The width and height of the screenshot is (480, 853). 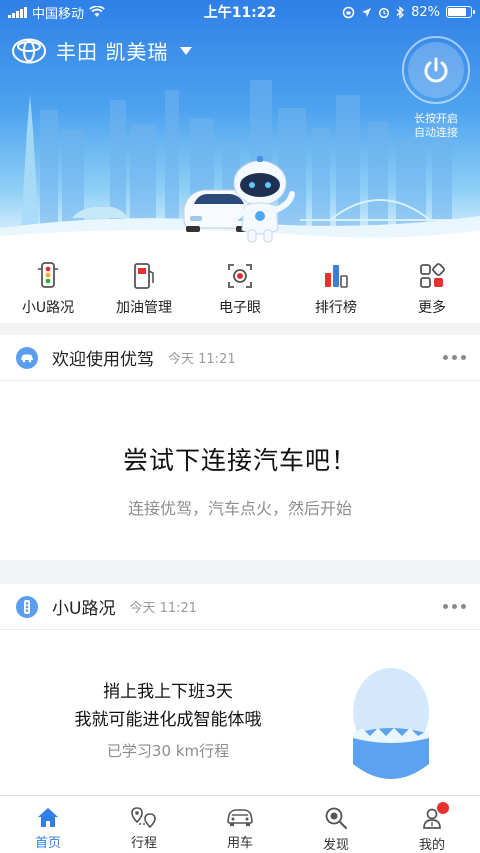 I want to click on tab-label: 行程, so click(x=143, y=843).